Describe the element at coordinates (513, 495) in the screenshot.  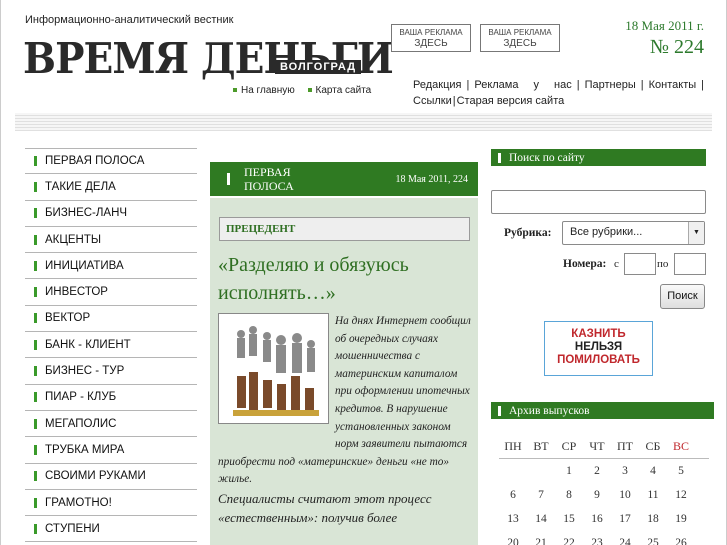
I see `calendar-day: 6` at that location.